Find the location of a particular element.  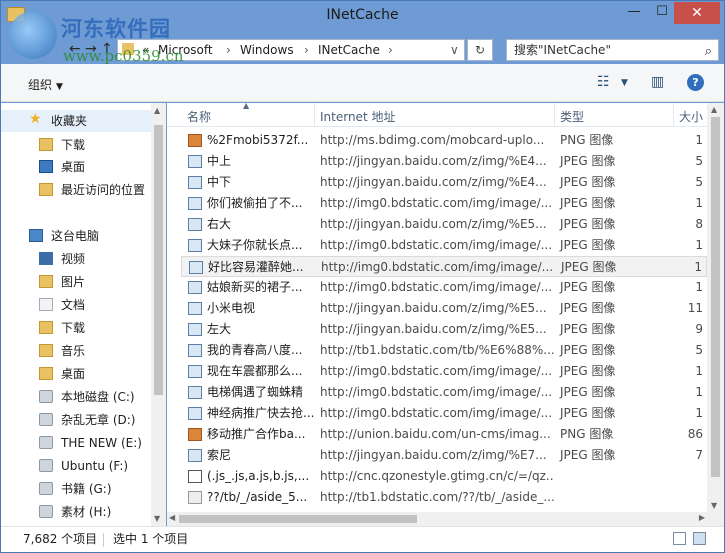

chevron-down-icon: ▼ is located at coordinates (624, 83).